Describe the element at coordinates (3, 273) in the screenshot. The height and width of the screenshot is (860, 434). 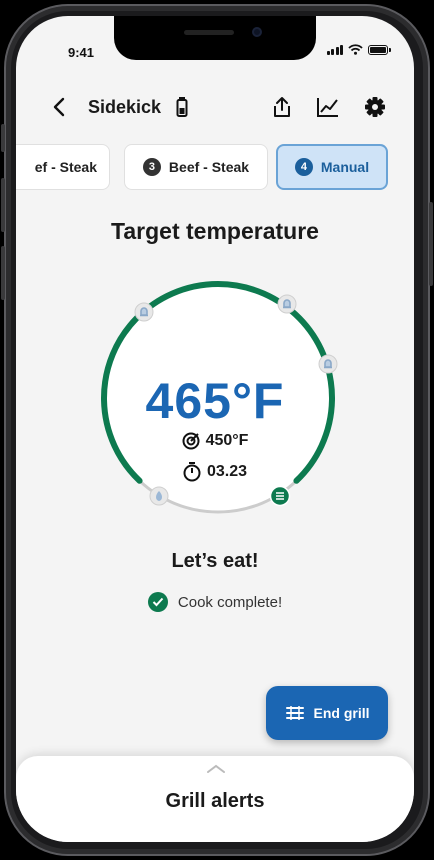
I see `volume-down-button` at that location.